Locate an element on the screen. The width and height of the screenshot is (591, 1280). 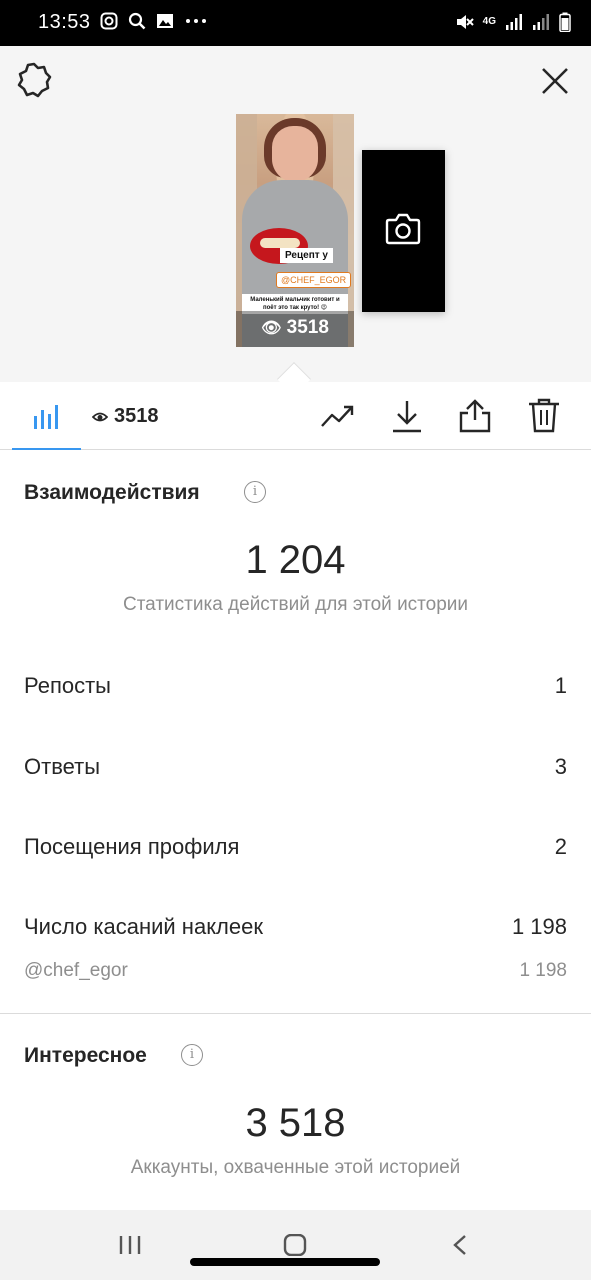
gallery-icon is located at coordinates (165, 21).